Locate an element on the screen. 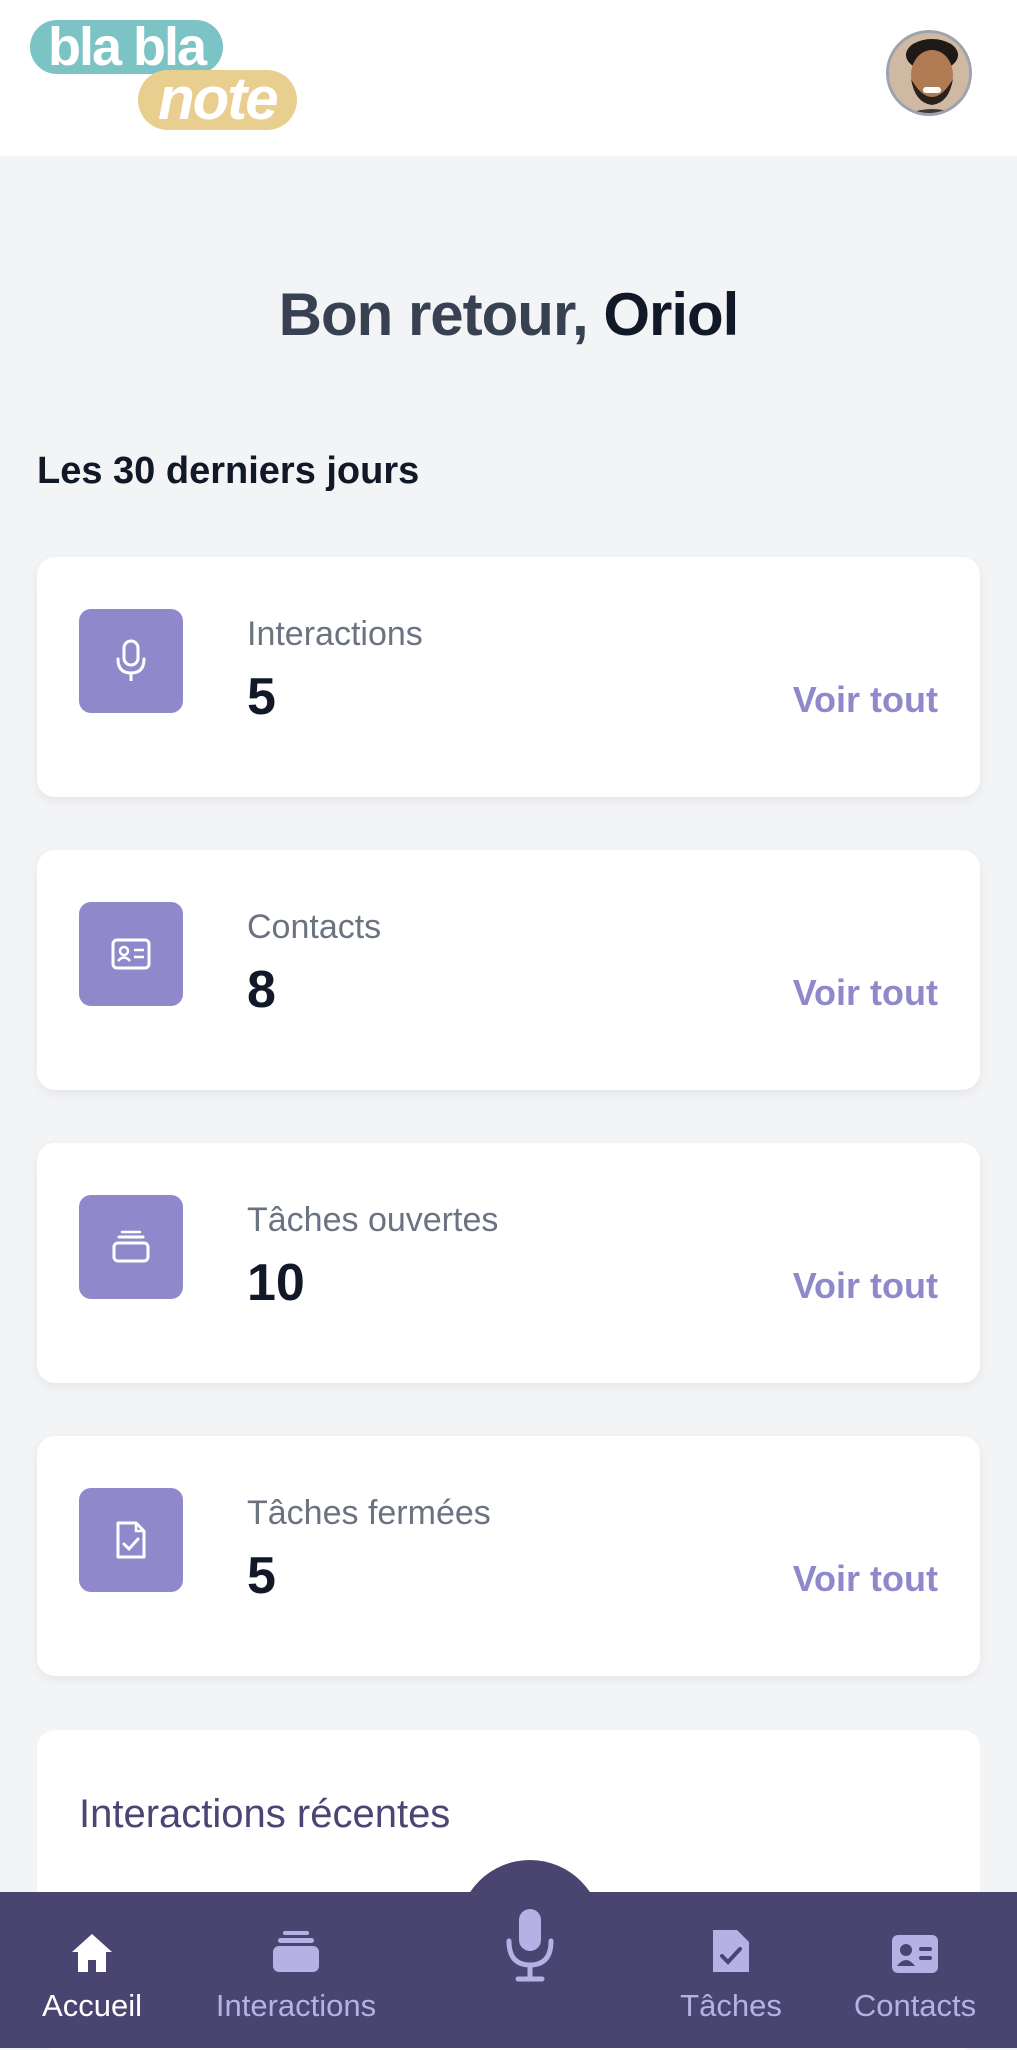 The width and height of the screenshot is (1017, 2050). nav-label: Interactions is located at coordinates (296, 2005).